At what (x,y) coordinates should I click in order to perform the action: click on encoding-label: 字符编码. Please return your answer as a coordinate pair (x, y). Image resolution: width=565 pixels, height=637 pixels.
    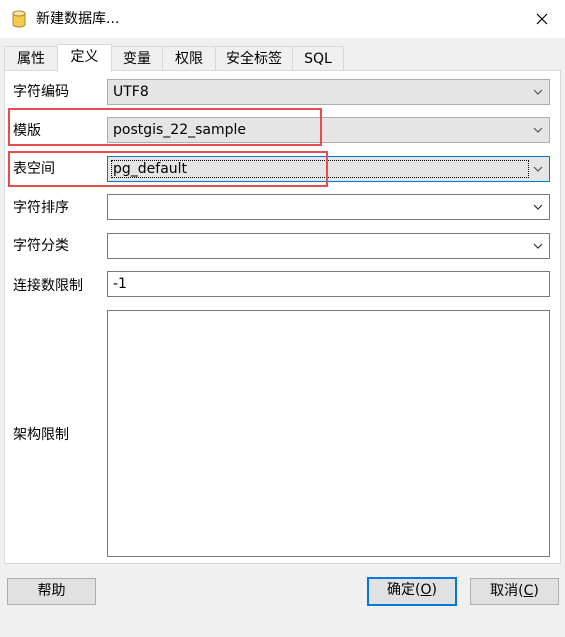
    Looking at the image, I should click on (41, 92).